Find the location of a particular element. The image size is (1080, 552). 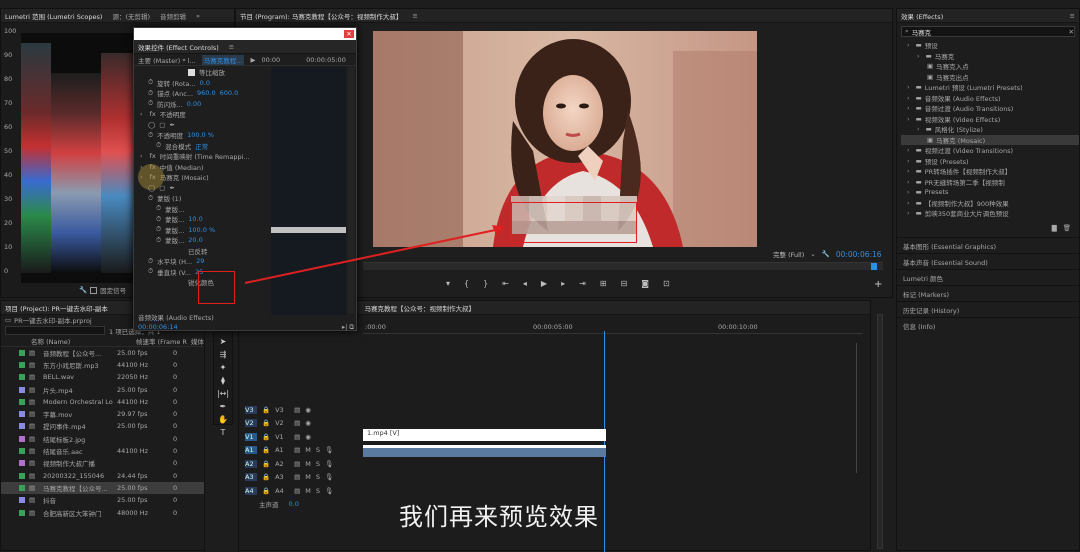

extract-icon: ⊟ is located at coordinates (624, 283).